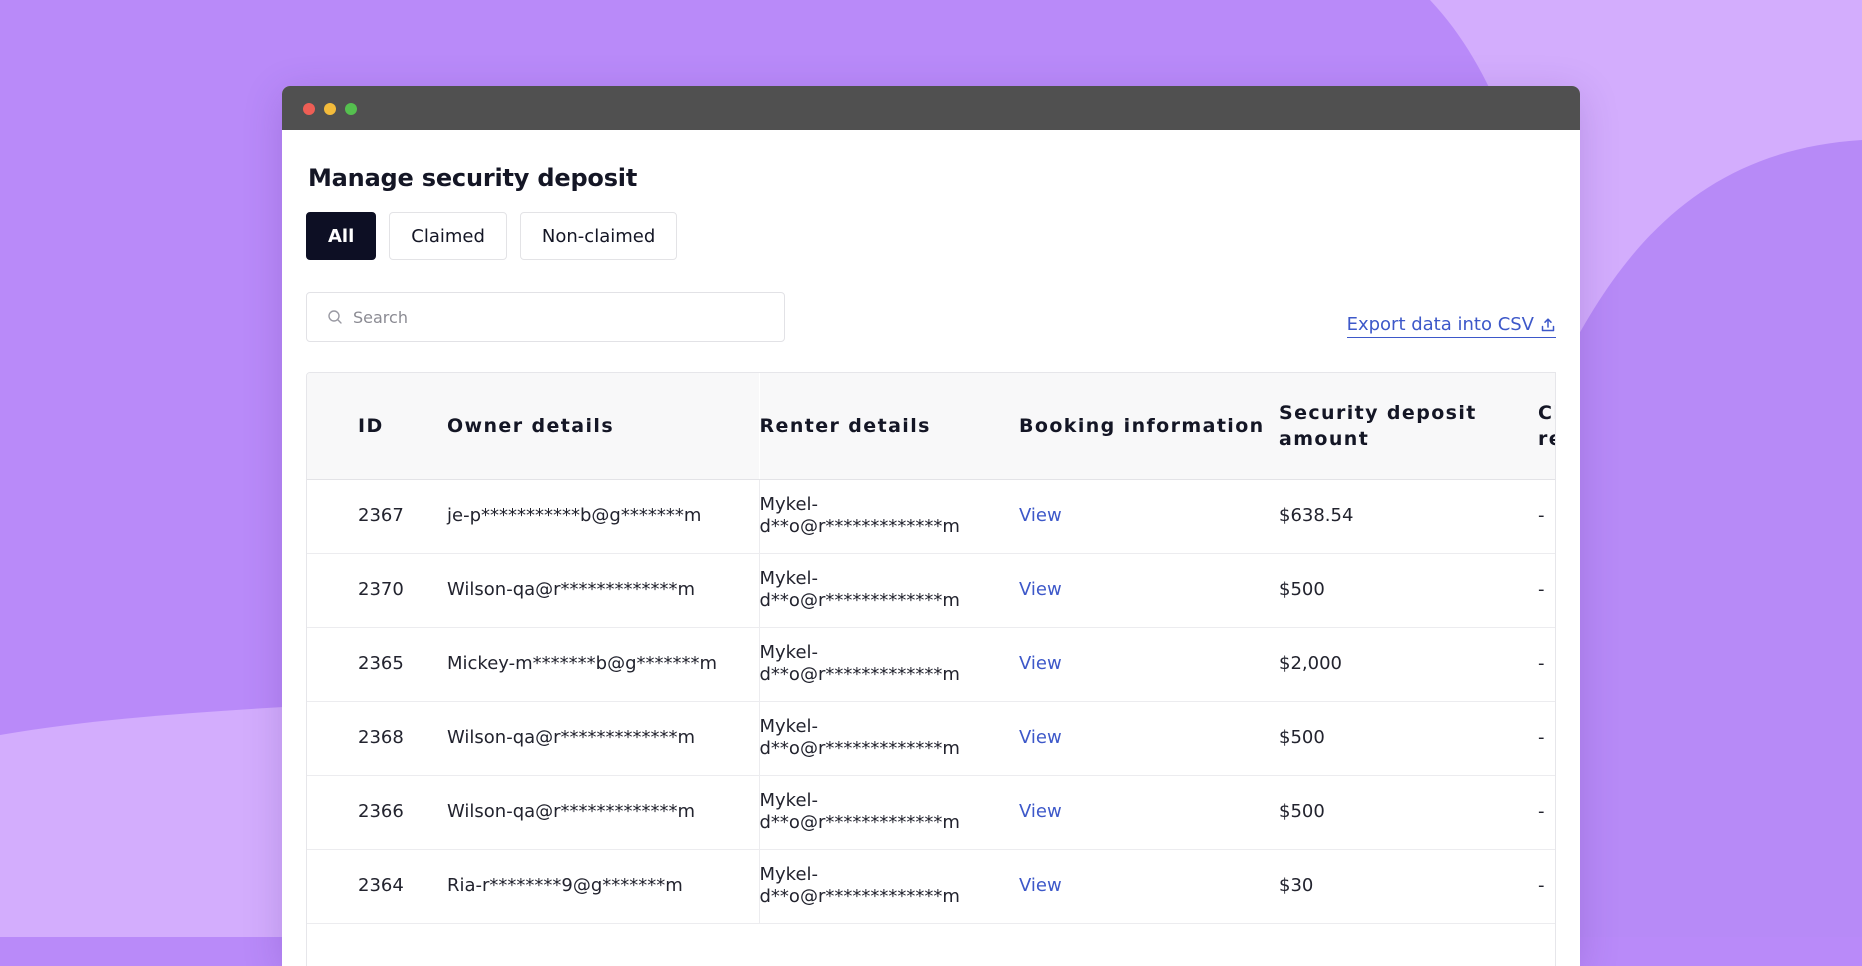  Describe the element at coordinates (377, 812) in the screenshot. I see `row-id: 2366` at that location.